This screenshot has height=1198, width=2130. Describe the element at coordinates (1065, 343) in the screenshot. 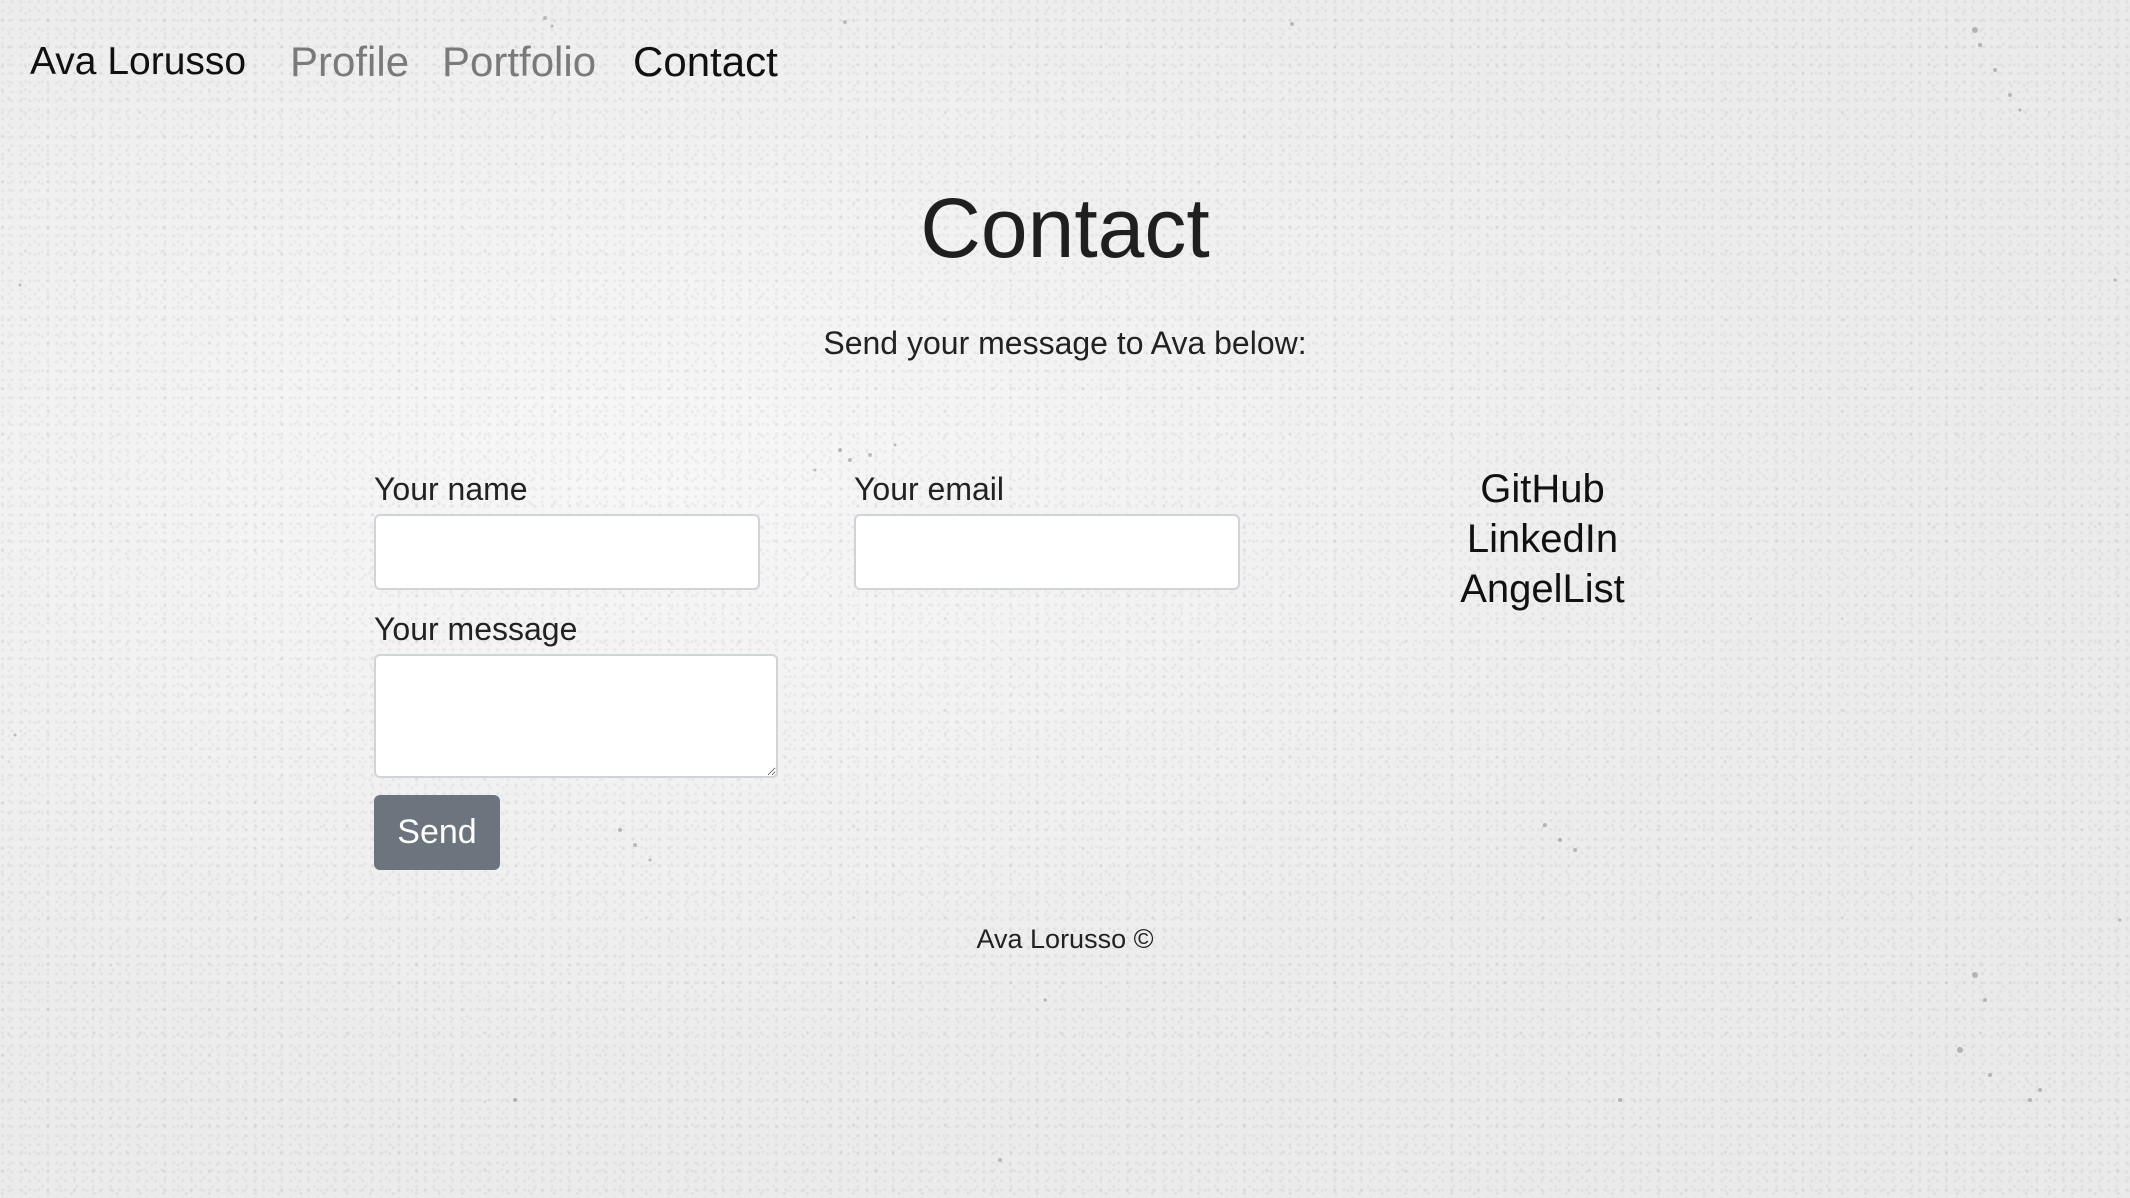

I see `page-subtitle: Send your message to Ava below:` at that location.